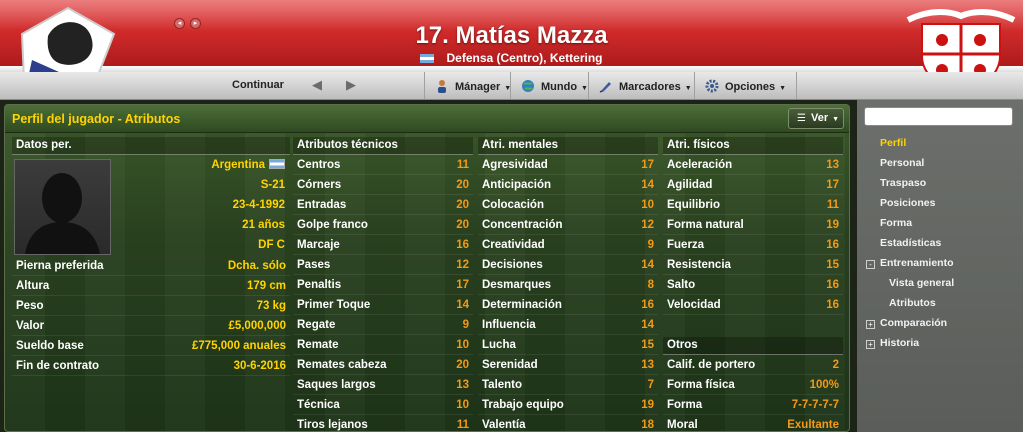 The height and width of the screenshot is (432, 1023). Describe the element at coordinates (383, 225) in the screenshot. I see `technical-row: Golpe franco 20` at that location.